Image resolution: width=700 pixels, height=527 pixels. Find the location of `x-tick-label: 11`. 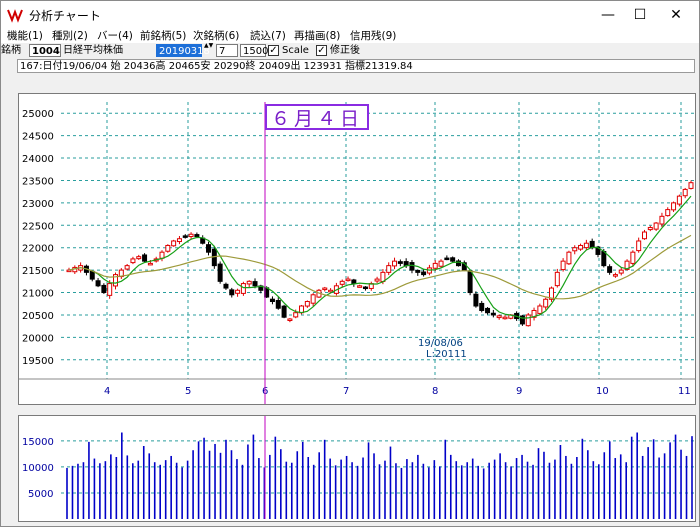

x-tick-label: 11 is located at coordinates (684, 391).